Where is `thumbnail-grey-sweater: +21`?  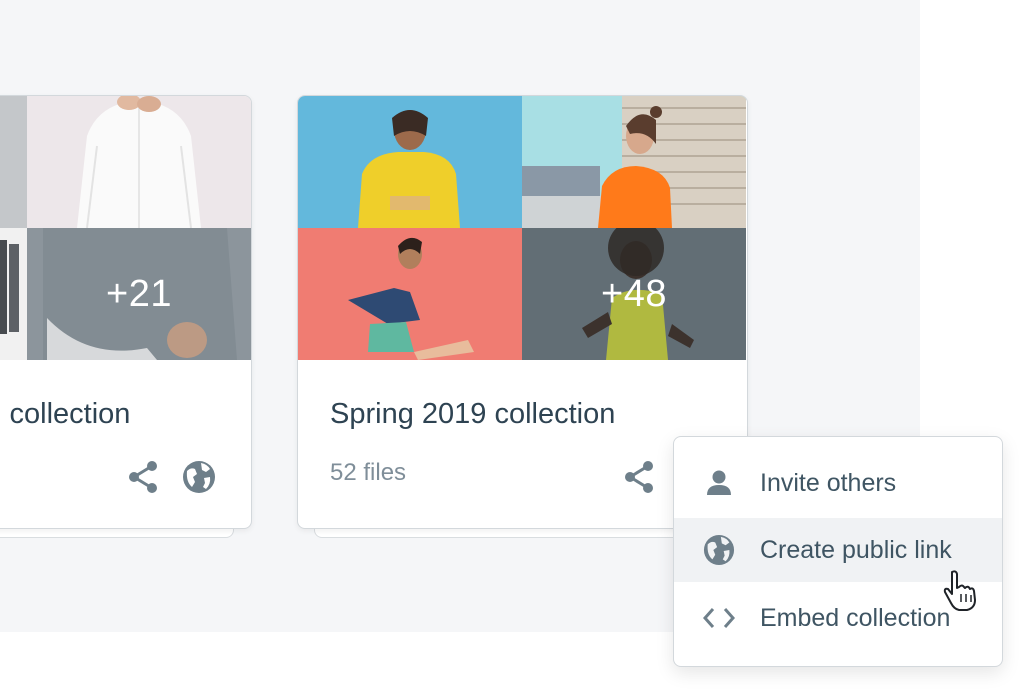 thumbnail-grey-sweater: +21 is located at coordinates (139, 294).